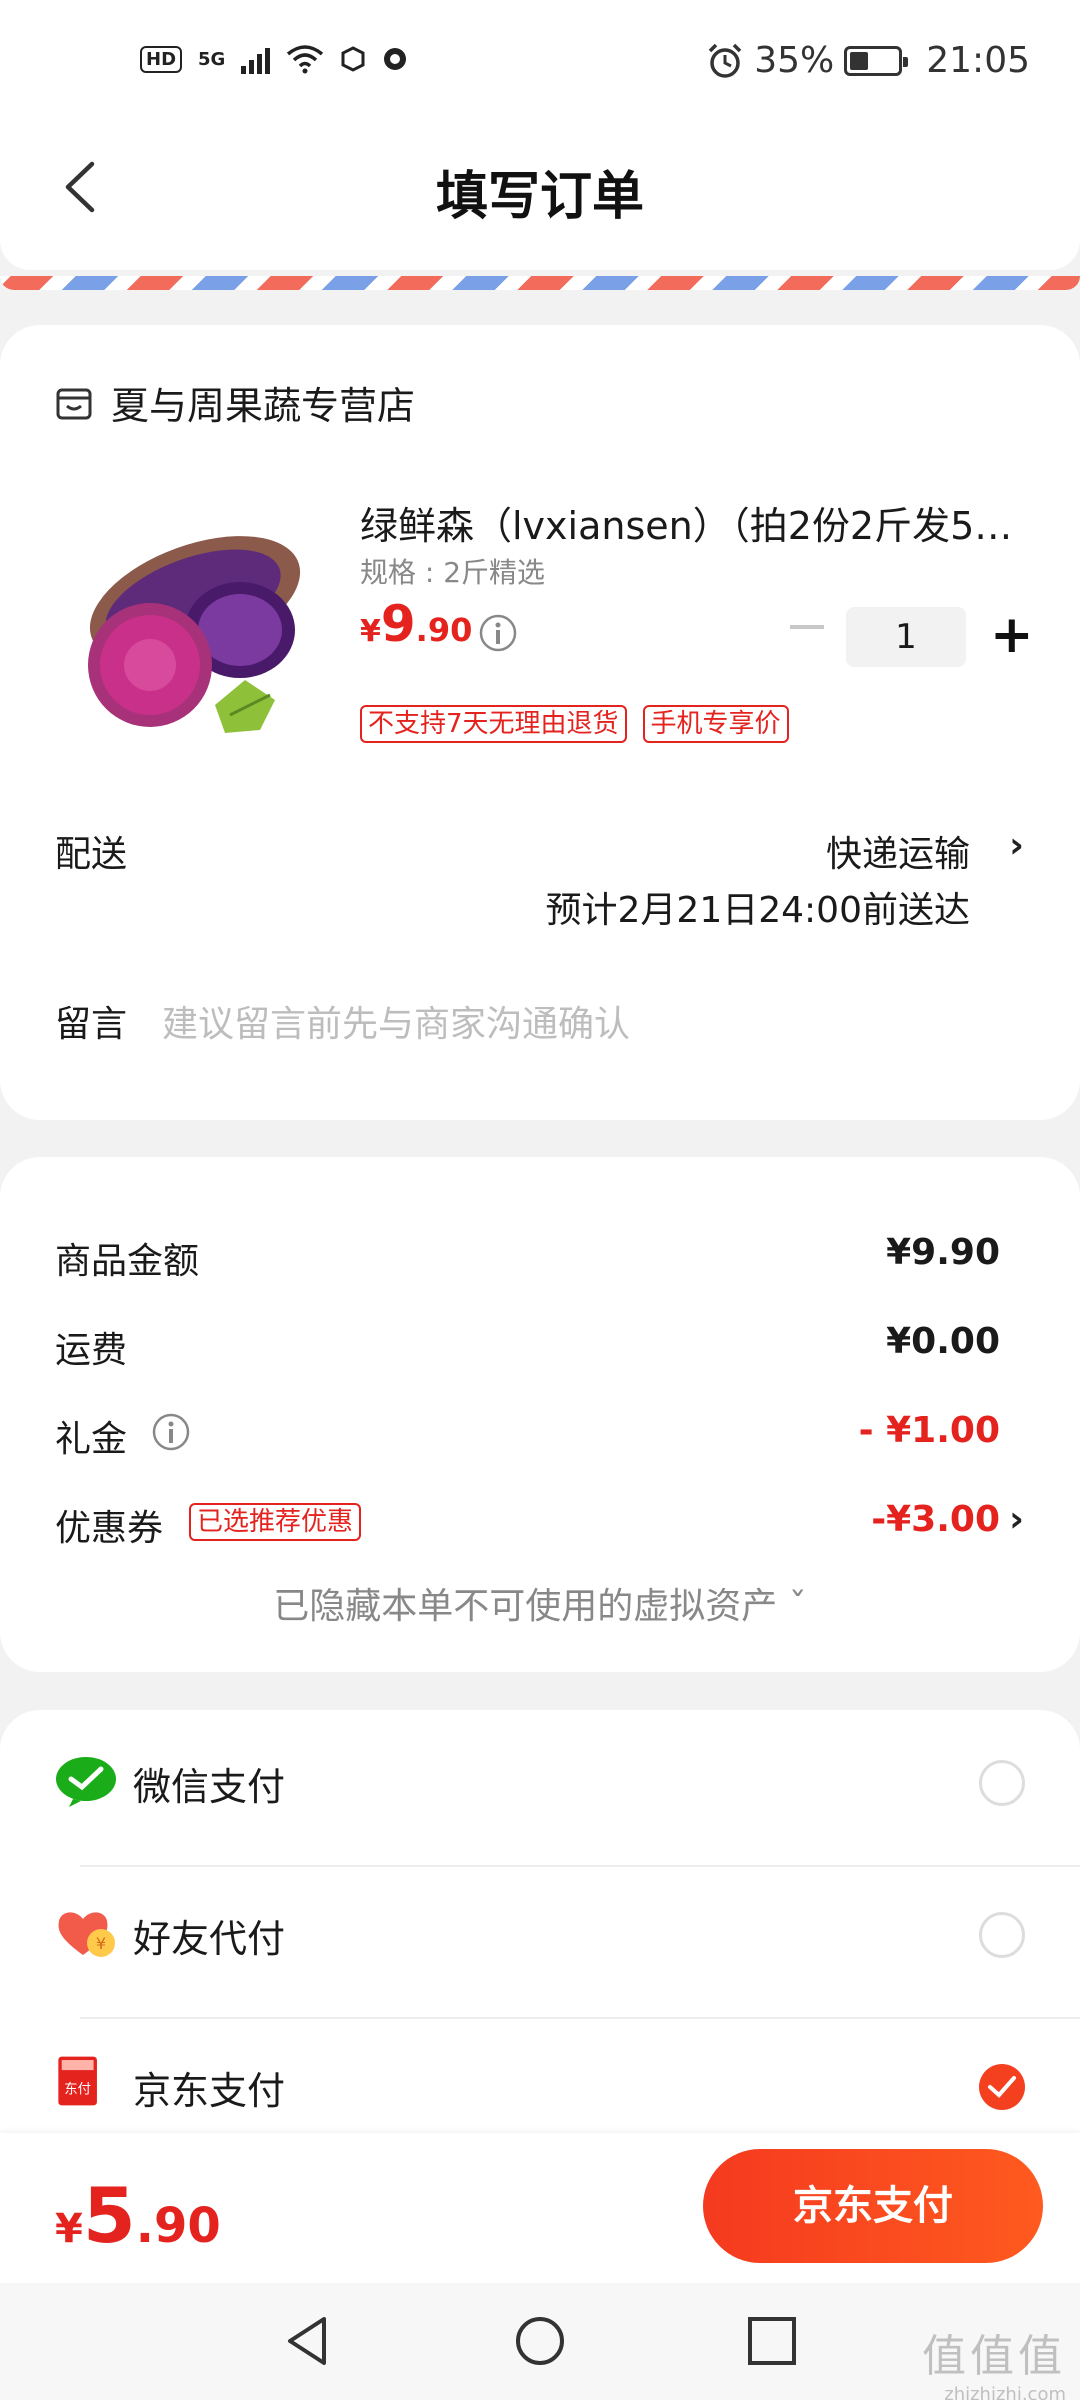  What do you see at coordinates (540, 65) in the screenshot?
I see `status-bar: HD 5G 35% 21:05` at bounding box center [540, 65].